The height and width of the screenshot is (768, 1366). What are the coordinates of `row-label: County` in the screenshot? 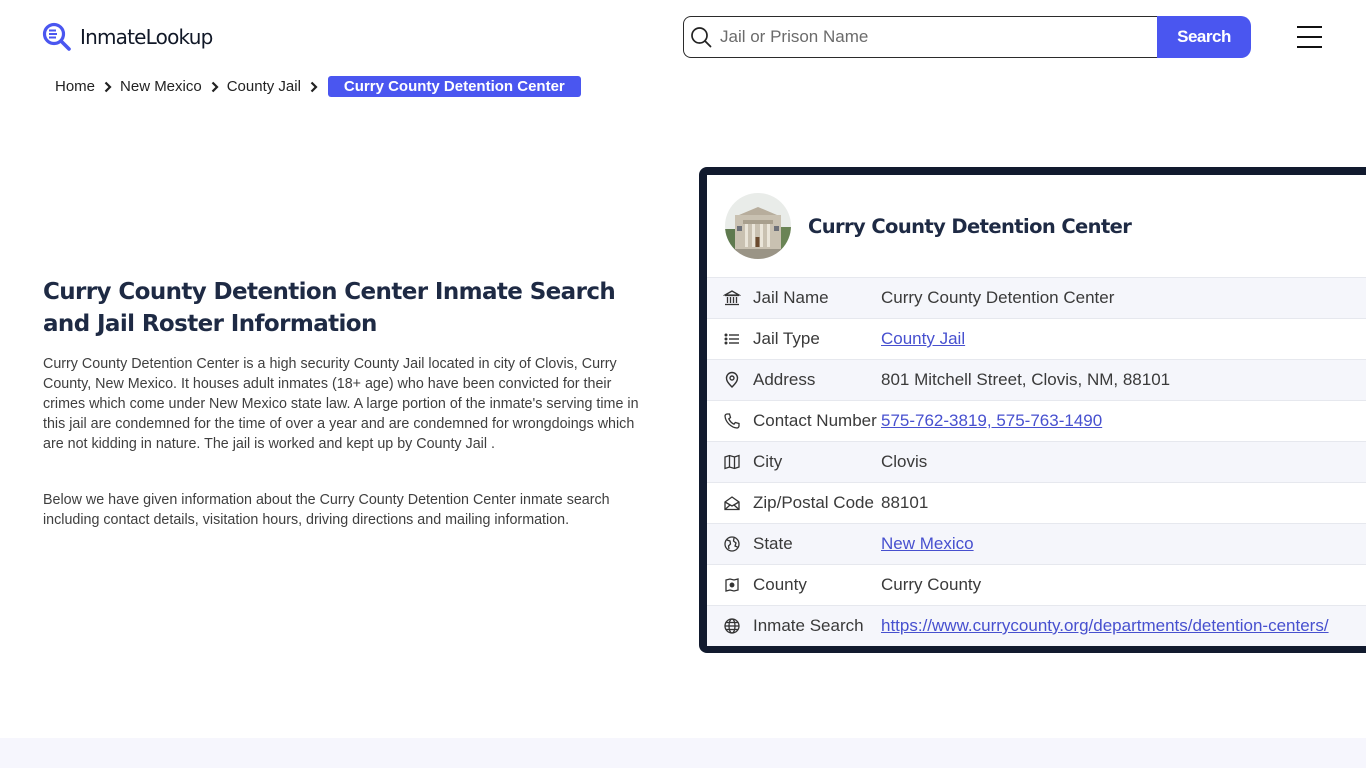 It's located at (780, 584).